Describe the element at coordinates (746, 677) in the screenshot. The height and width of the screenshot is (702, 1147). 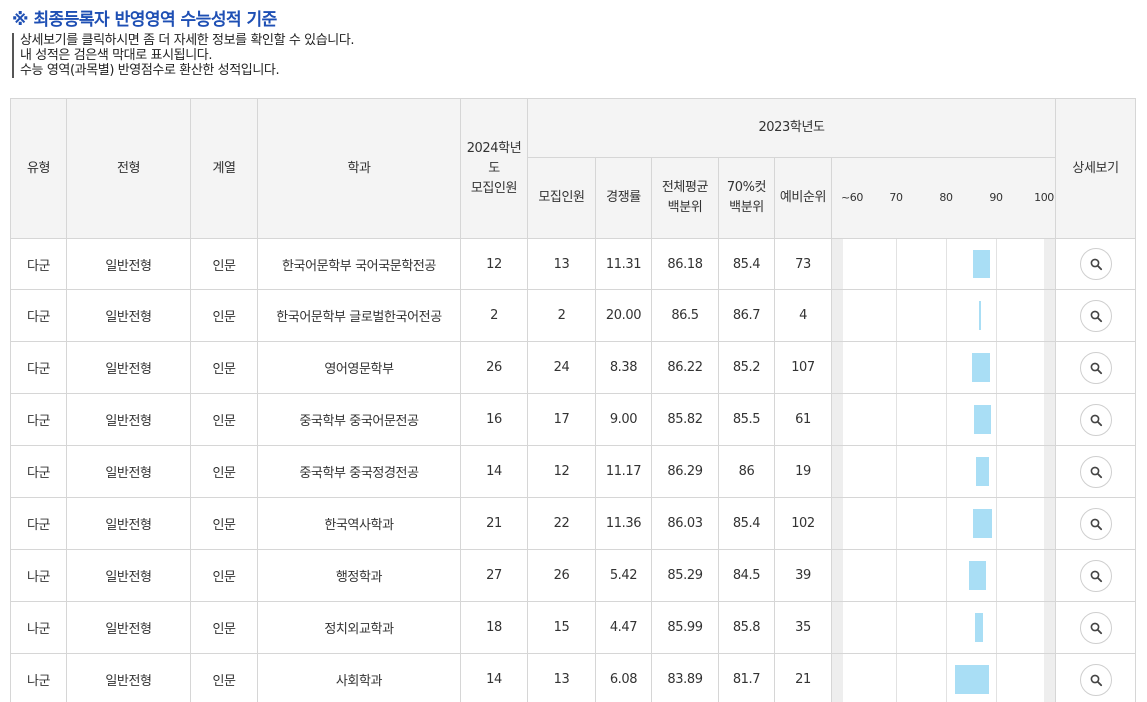
I see `cell-cut70: 81.7` at that location.